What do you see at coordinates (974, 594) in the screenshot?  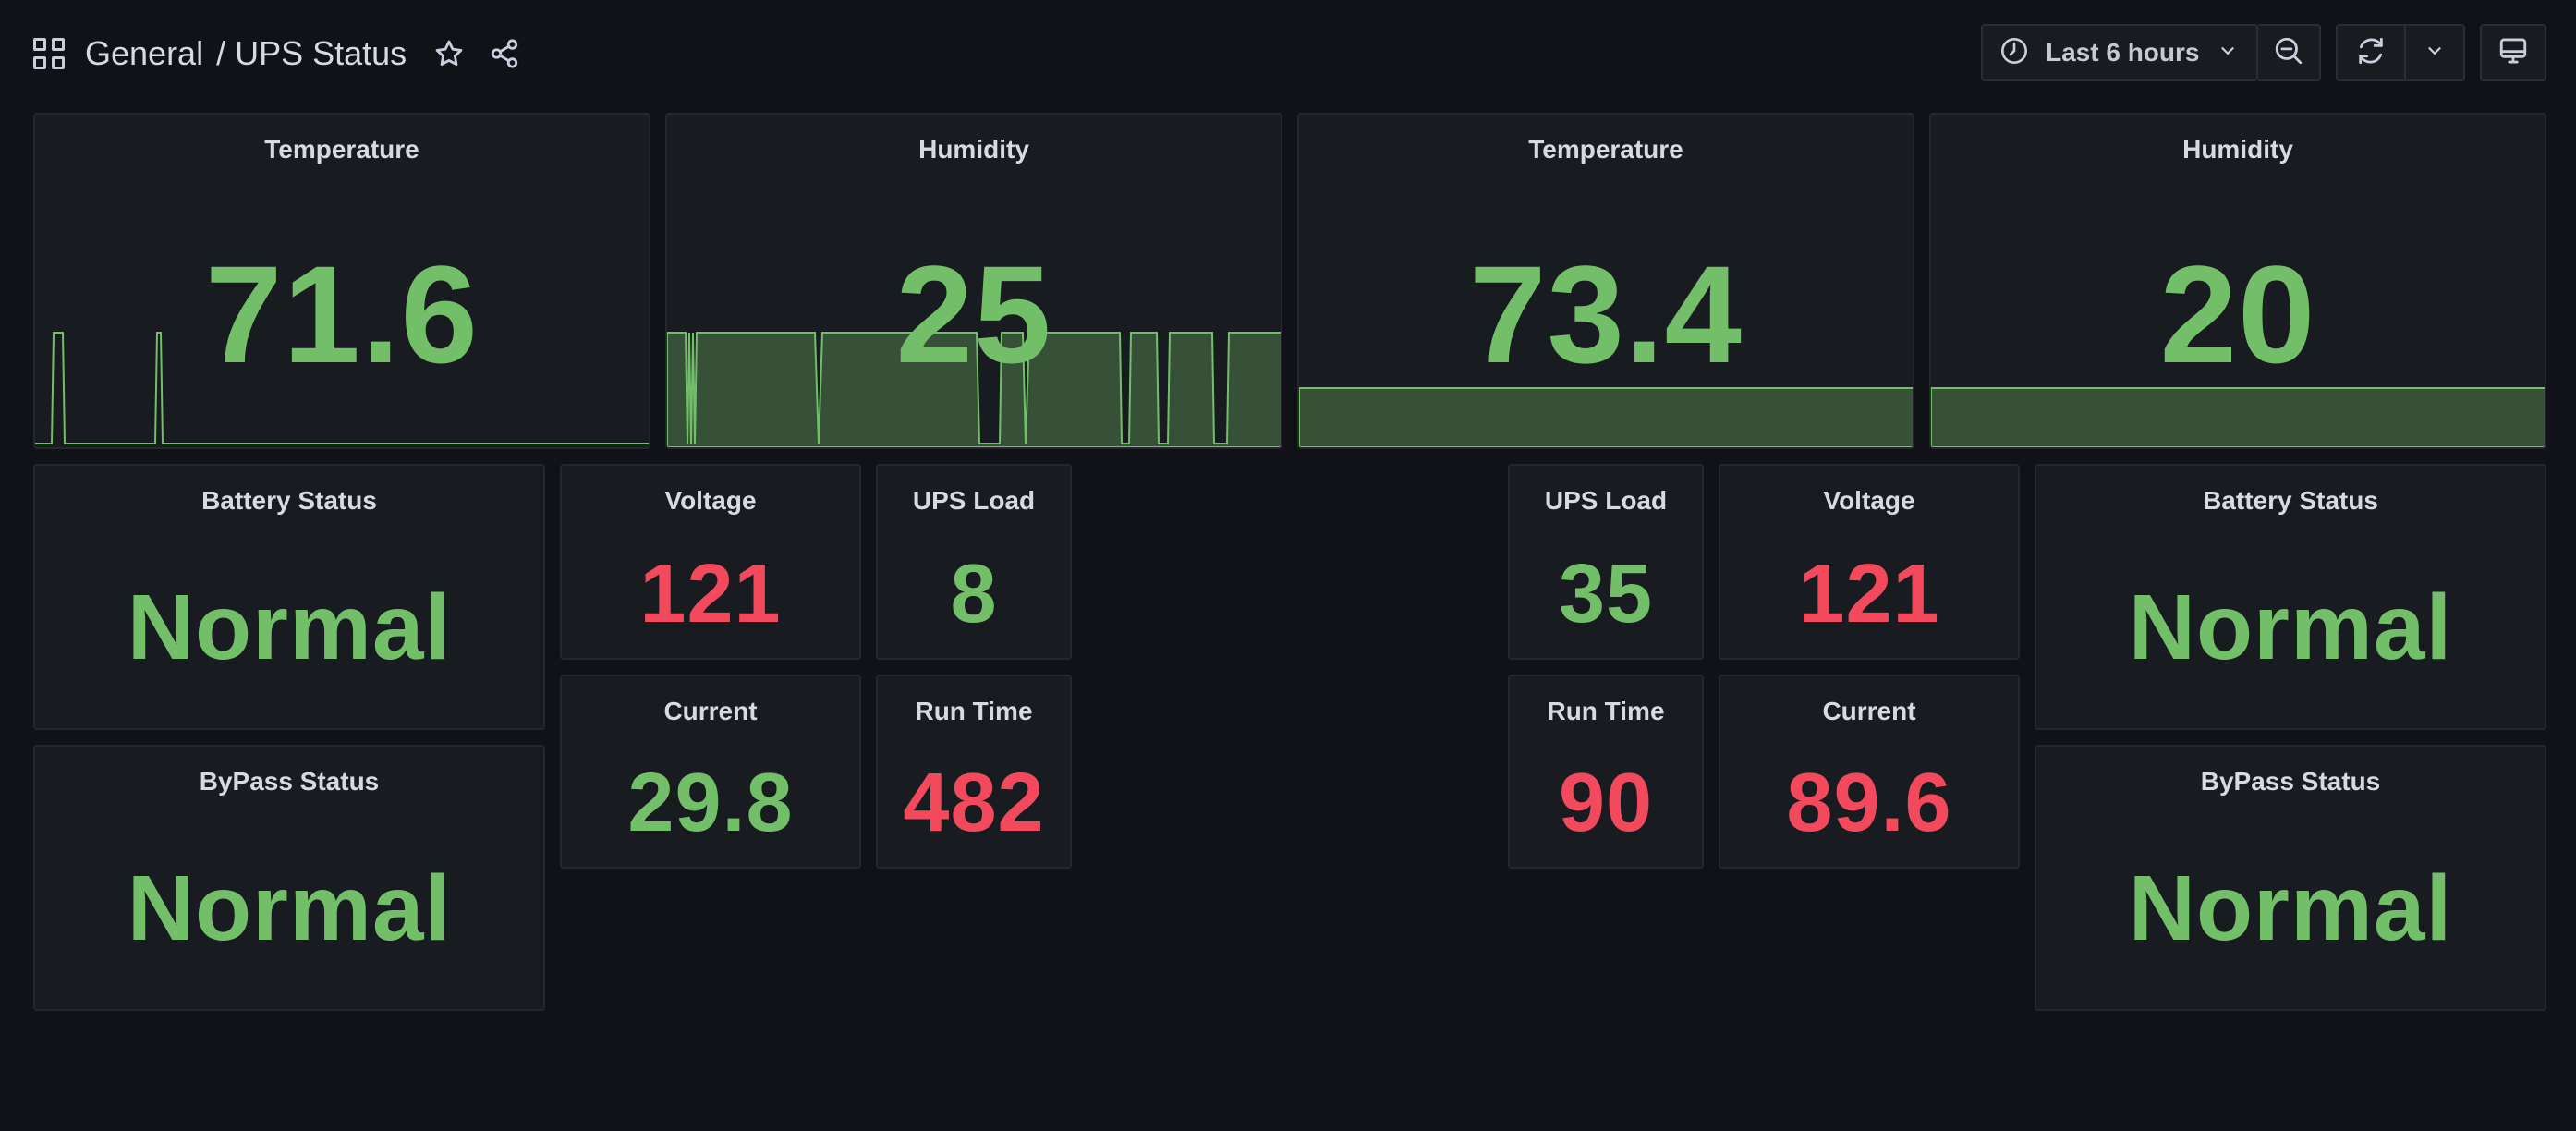 I see `ups-load-value: 8` at bounding box center [974, 594].